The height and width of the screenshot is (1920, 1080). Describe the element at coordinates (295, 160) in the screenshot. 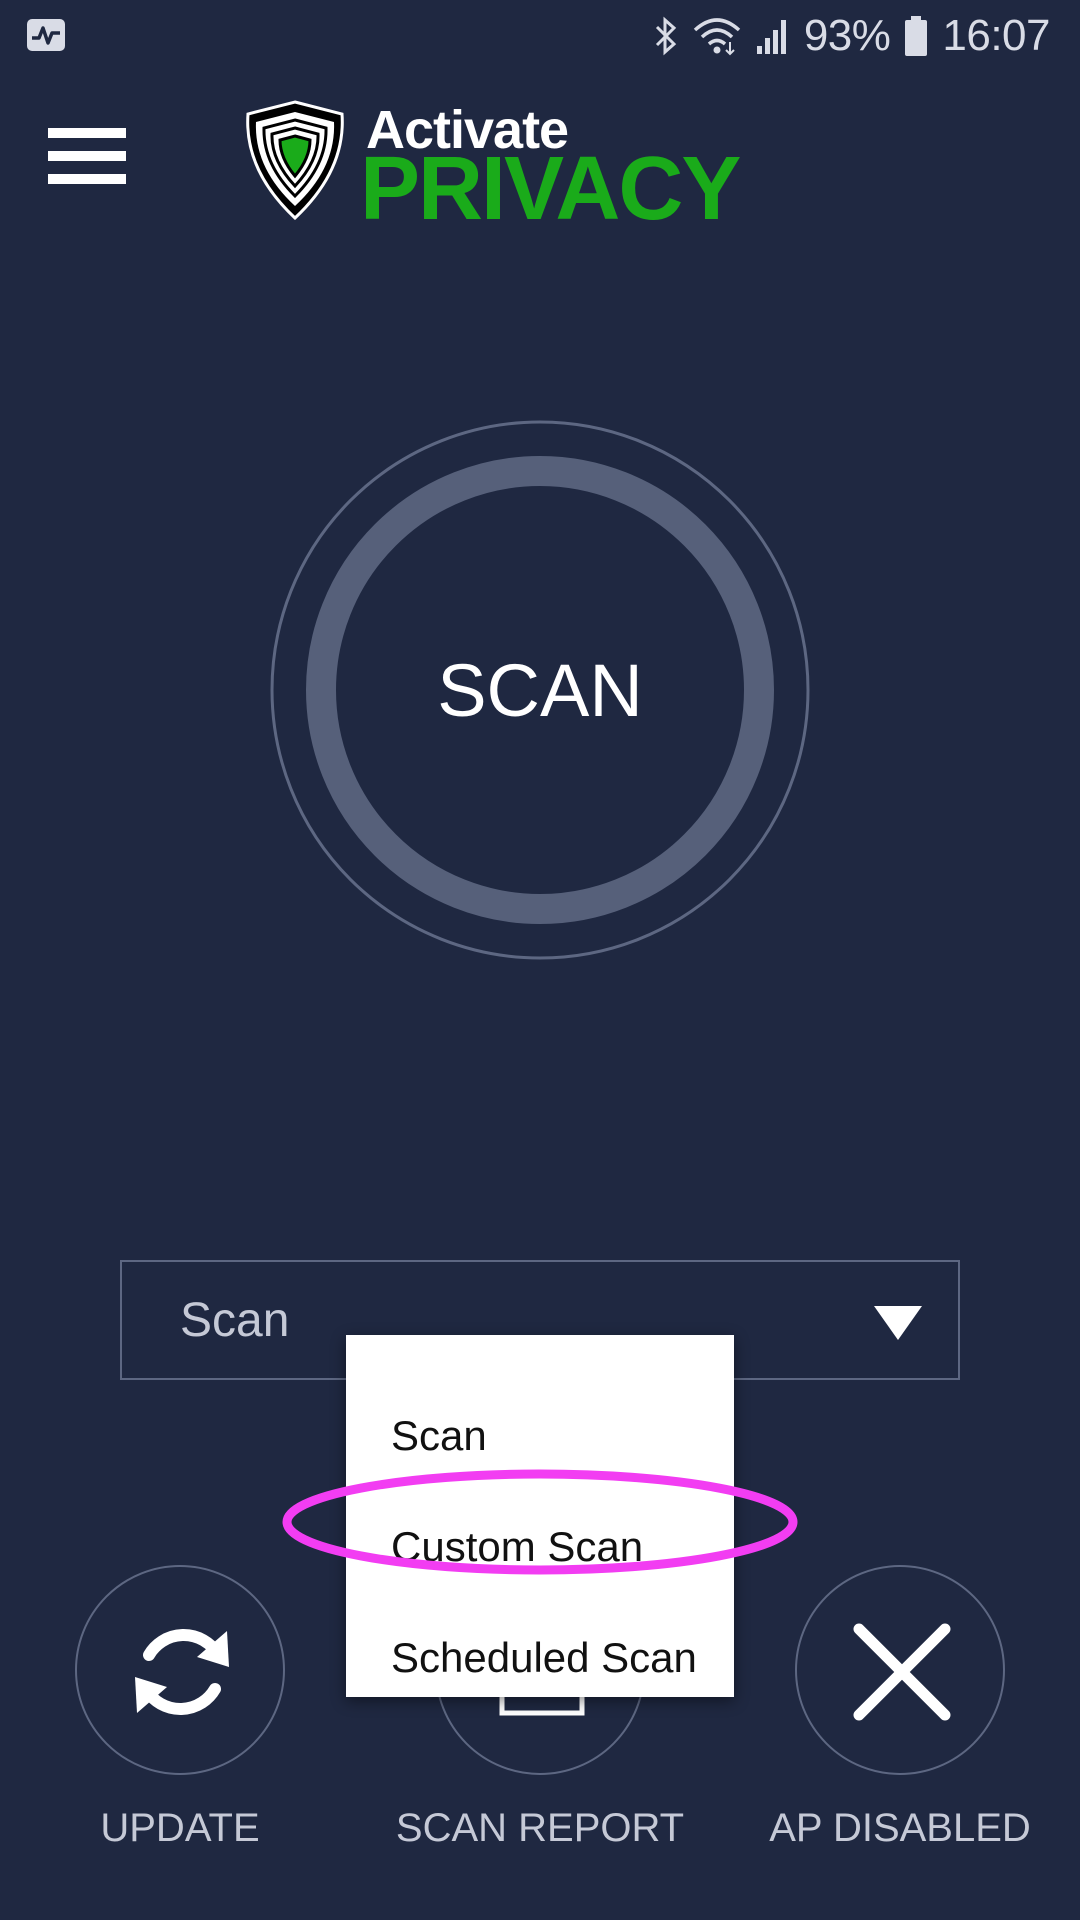

I see `shield-fingerprint-icon` at that location.